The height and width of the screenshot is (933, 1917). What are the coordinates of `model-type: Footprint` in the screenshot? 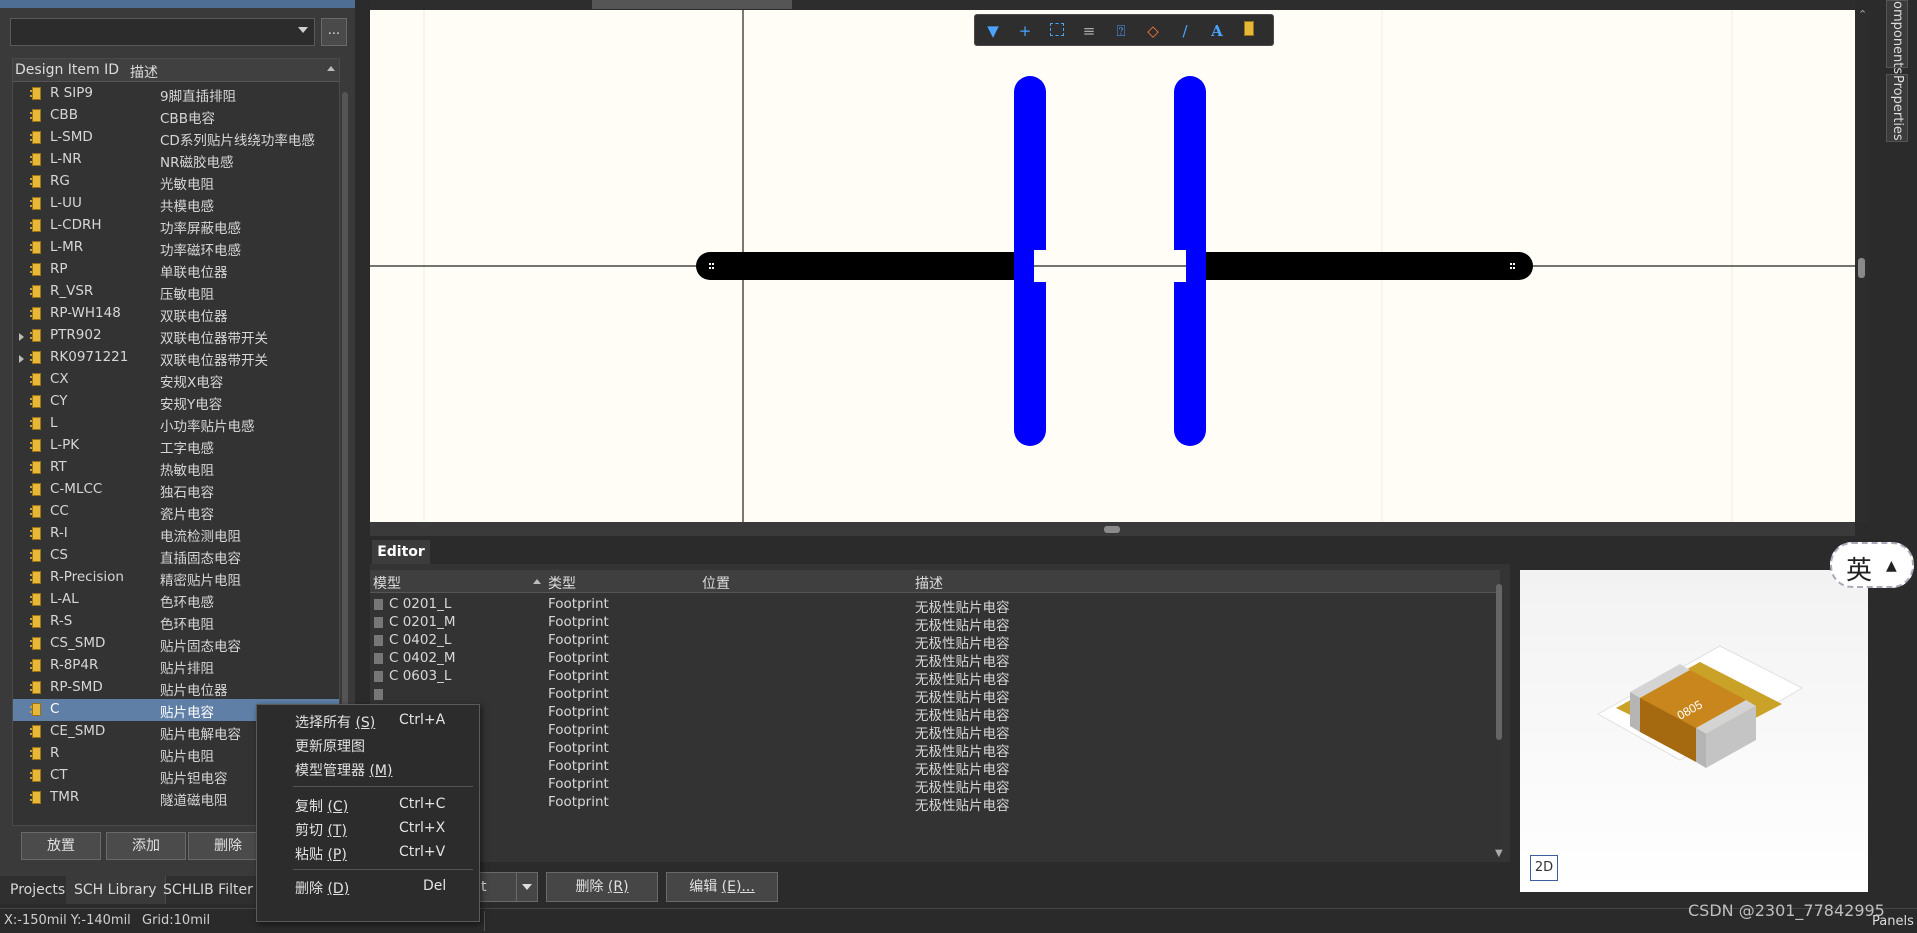 It's located at (578, 604).